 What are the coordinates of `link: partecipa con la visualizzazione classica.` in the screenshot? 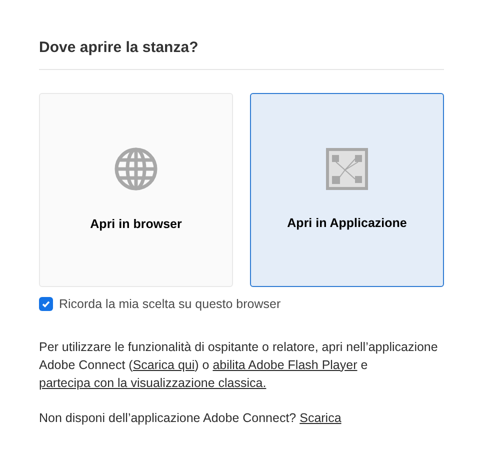 It's located at (152, 383).